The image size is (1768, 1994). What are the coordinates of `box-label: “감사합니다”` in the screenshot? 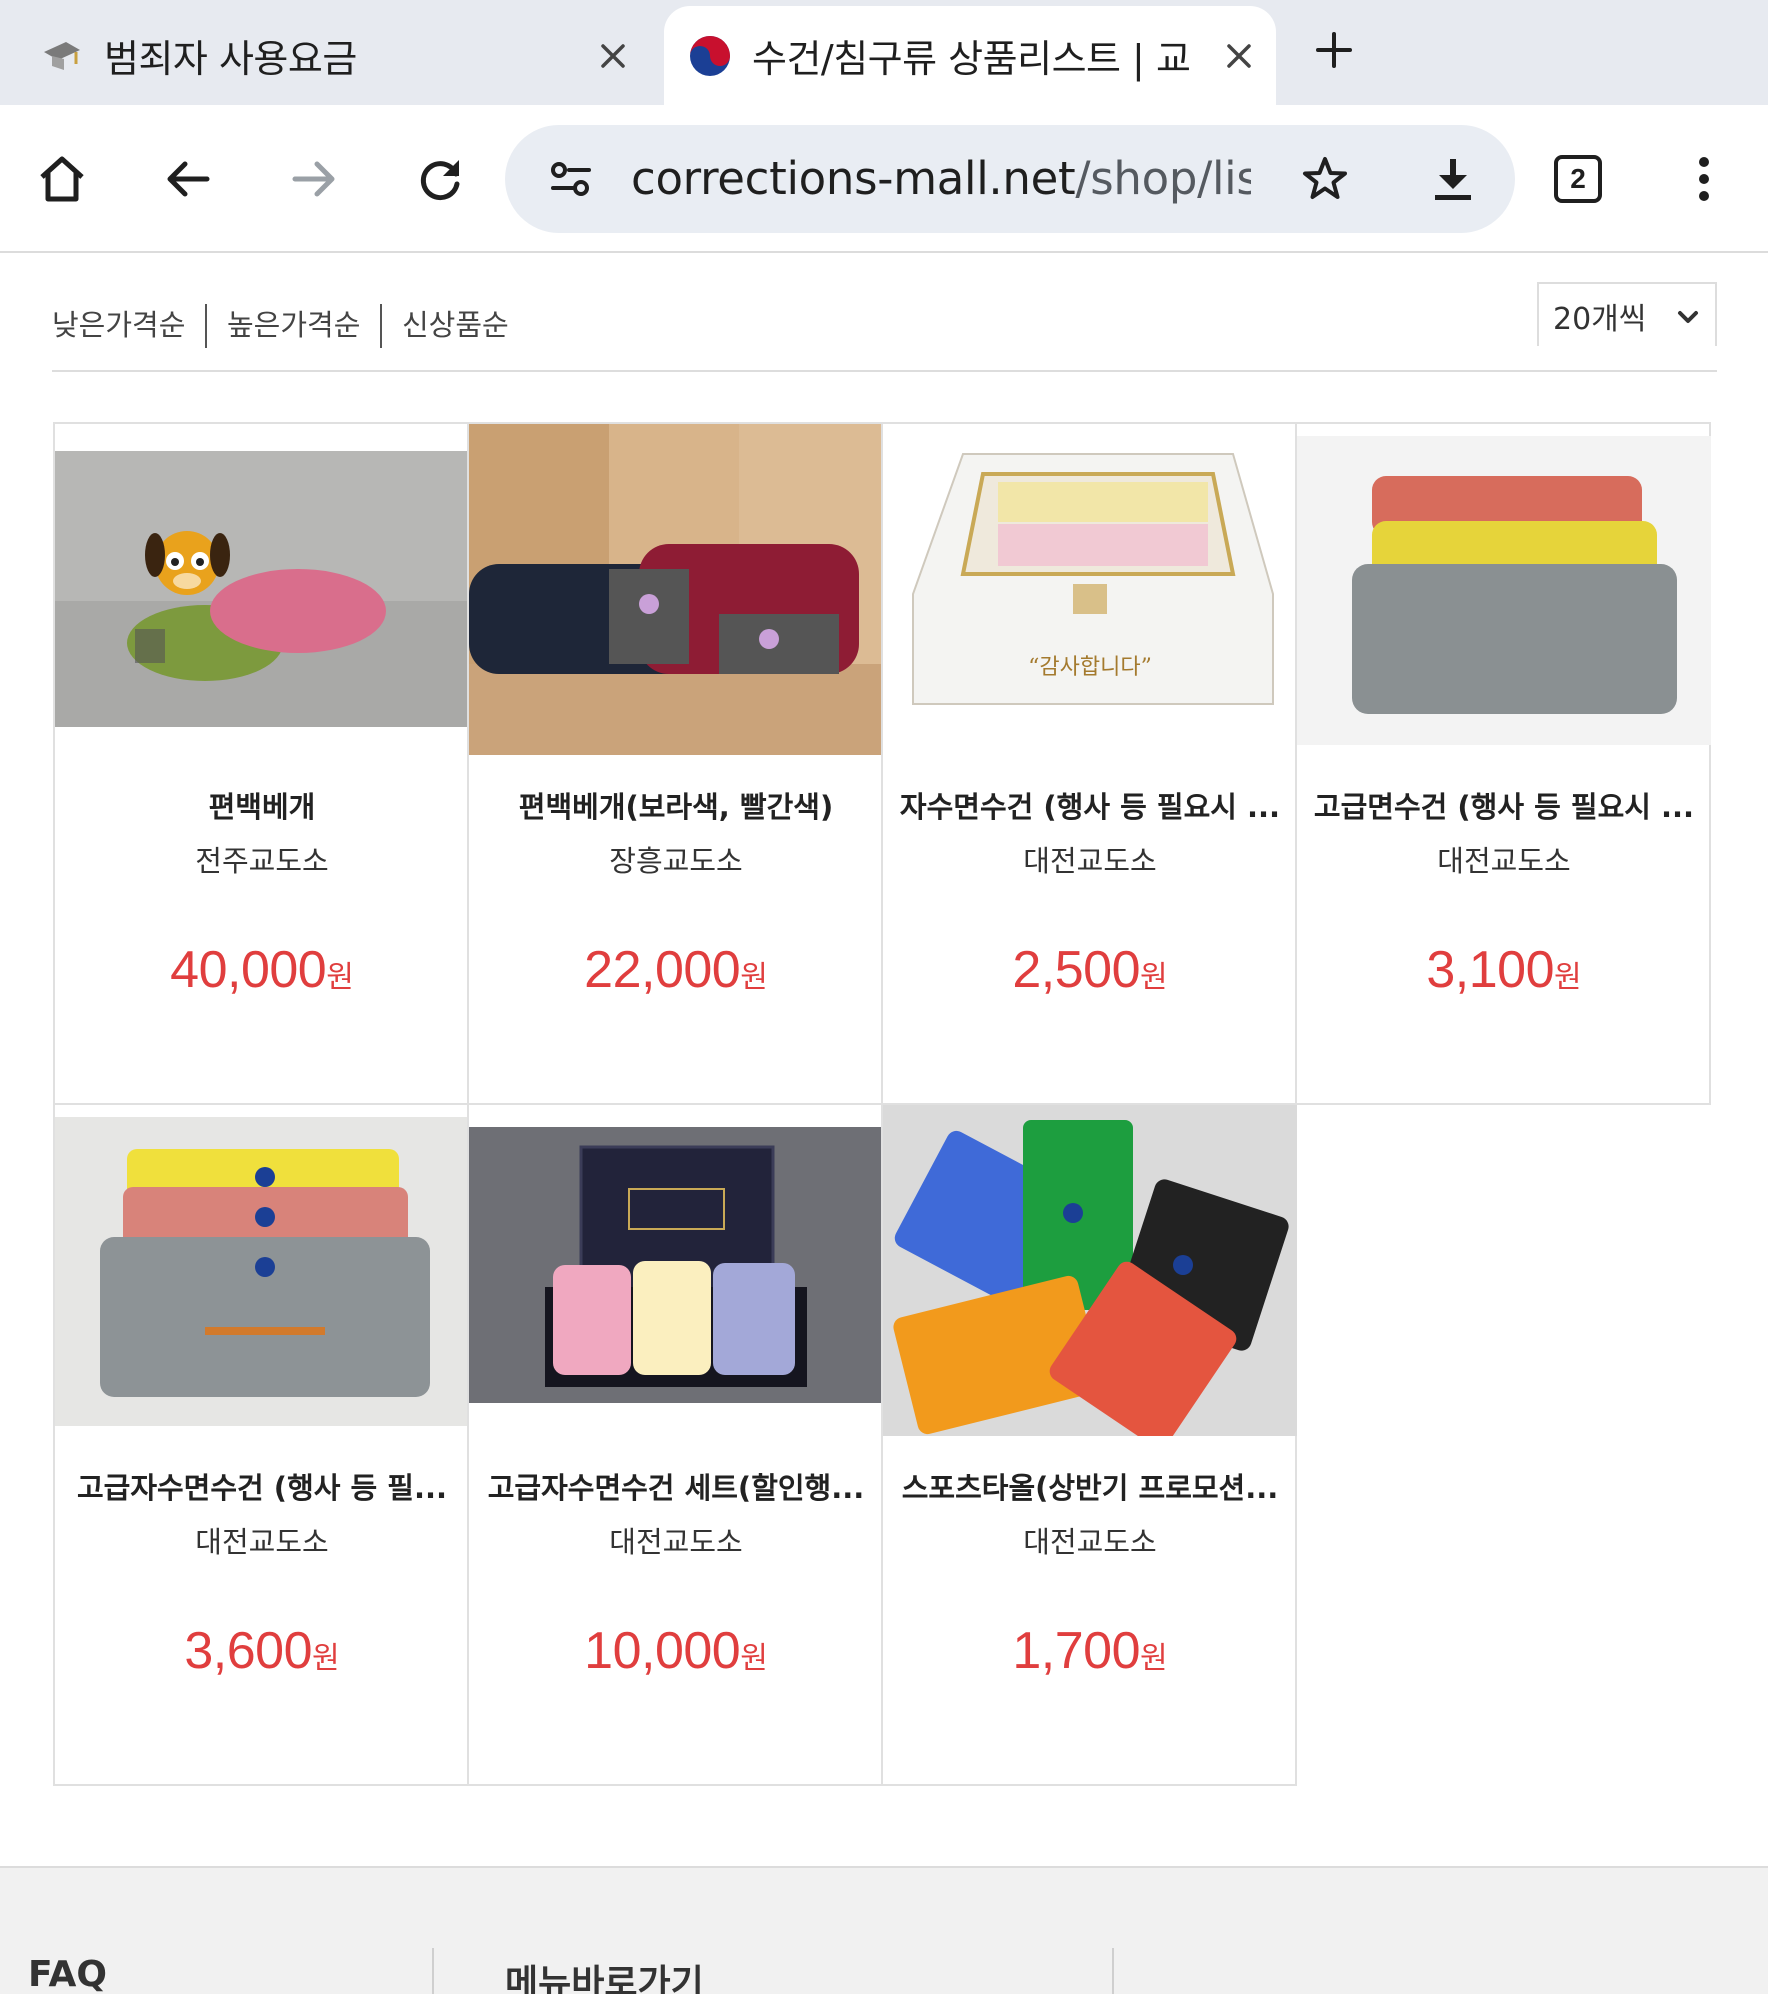 It's located at (1090, 667).